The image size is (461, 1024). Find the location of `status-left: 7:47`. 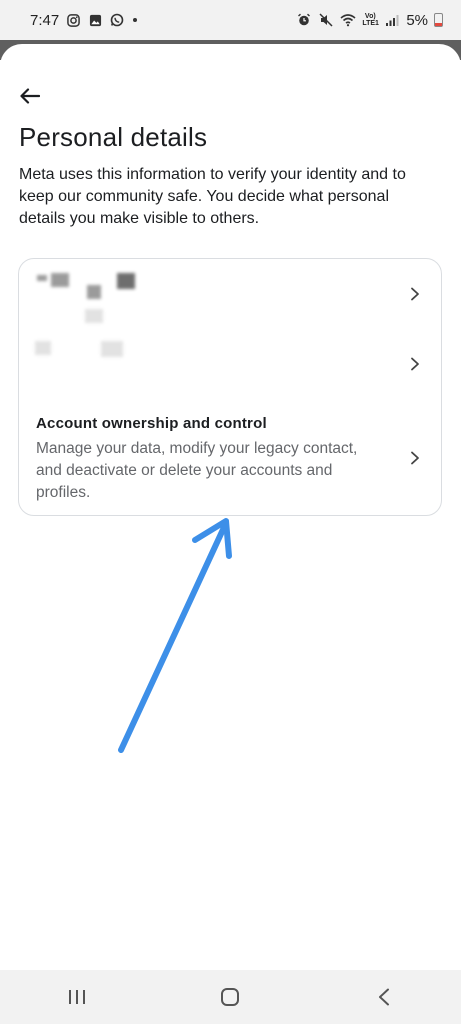

status-left: 7:47 is located at coordinates (84, 20).